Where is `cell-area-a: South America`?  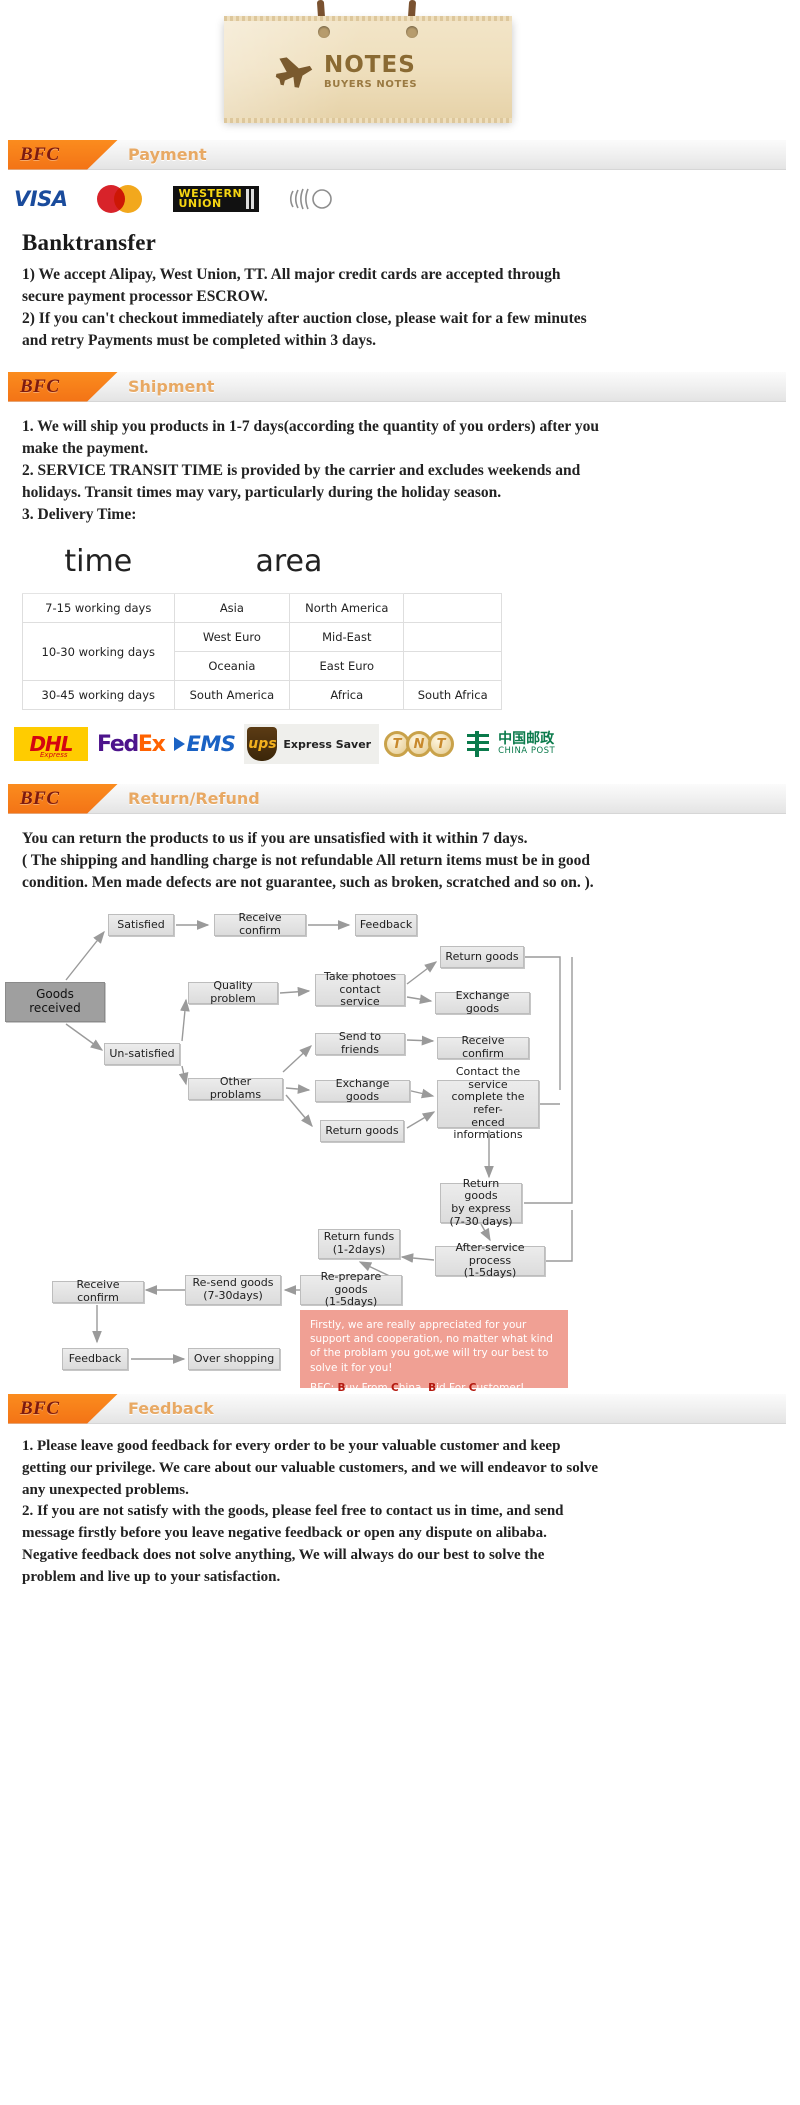 cell-area-a: South America is located at coordinates (232, 695).